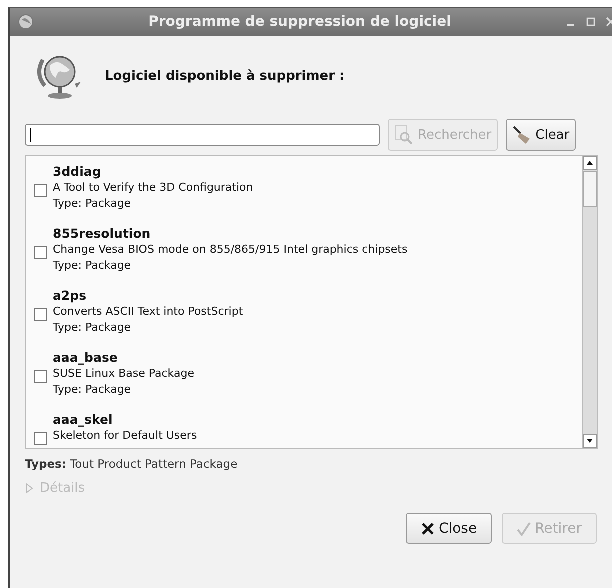 This screenshot has width=612, height=588. I want to click on package-description: Converts ASCII Text into PostScript, so click(148, 312).